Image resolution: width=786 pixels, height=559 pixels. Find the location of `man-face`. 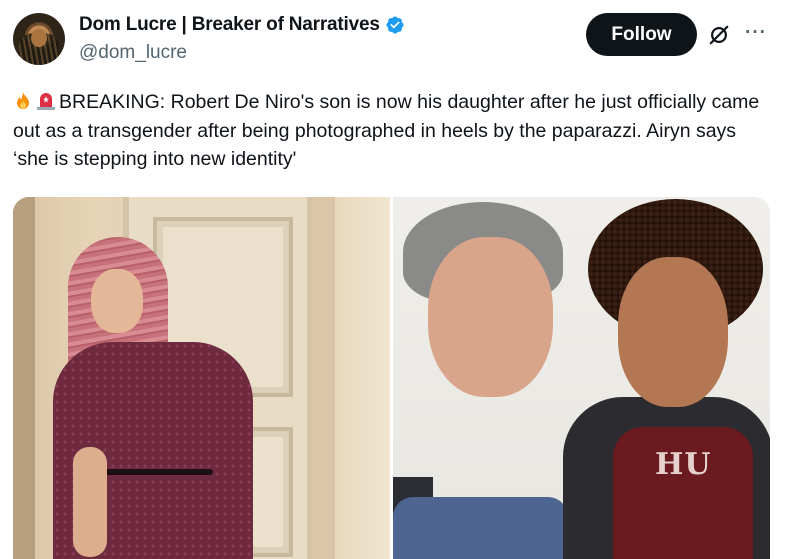

man-face is located at coordinates (490, 317).